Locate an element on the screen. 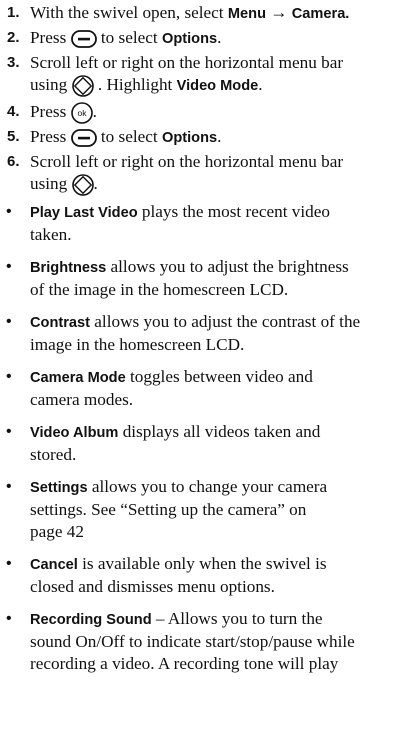 Image resolution: width=405 pixels, height=744 pixels. video-mode-term: Video Mode is located at coordinates (217, 86).